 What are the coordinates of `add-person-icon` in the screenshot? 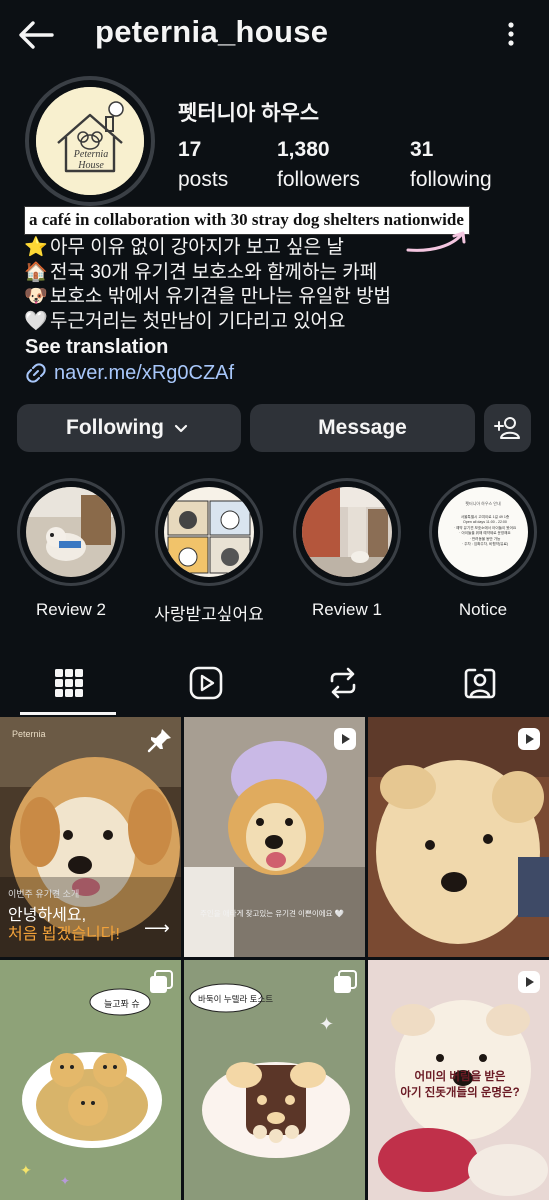 It's located at (506, 428).